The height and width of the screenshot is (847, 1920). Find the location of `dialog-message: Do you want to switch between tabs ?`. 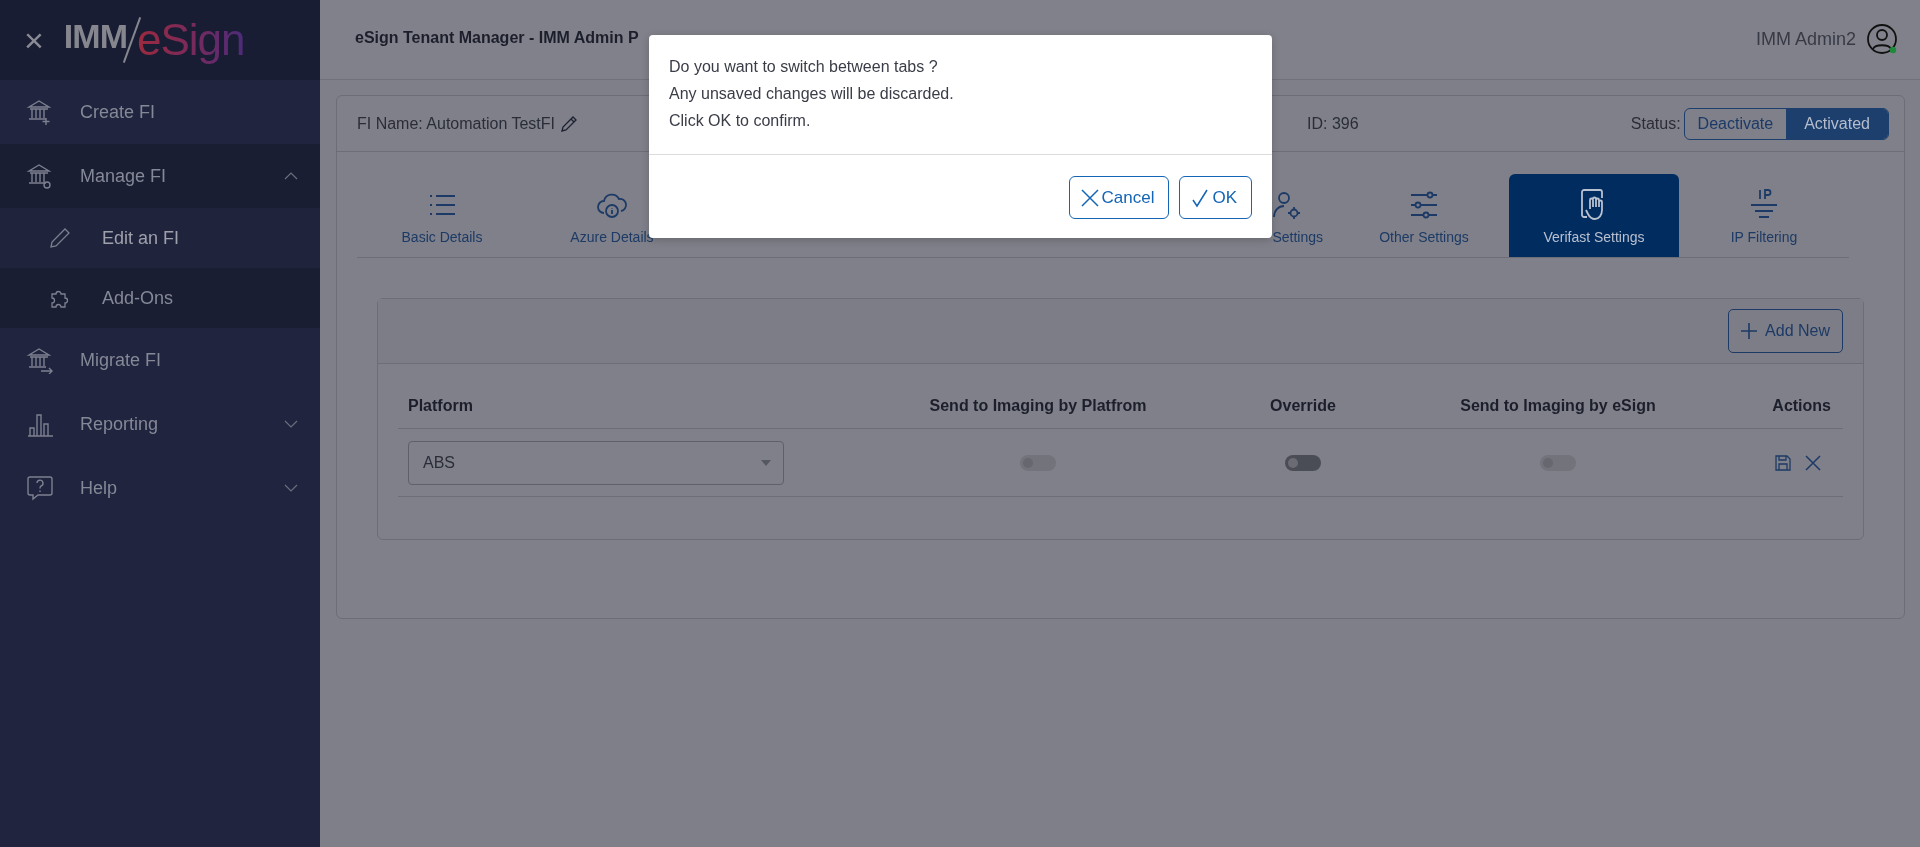

dialog-message: Do you want to switch between tabs ? is located at coordinates (804, 67).